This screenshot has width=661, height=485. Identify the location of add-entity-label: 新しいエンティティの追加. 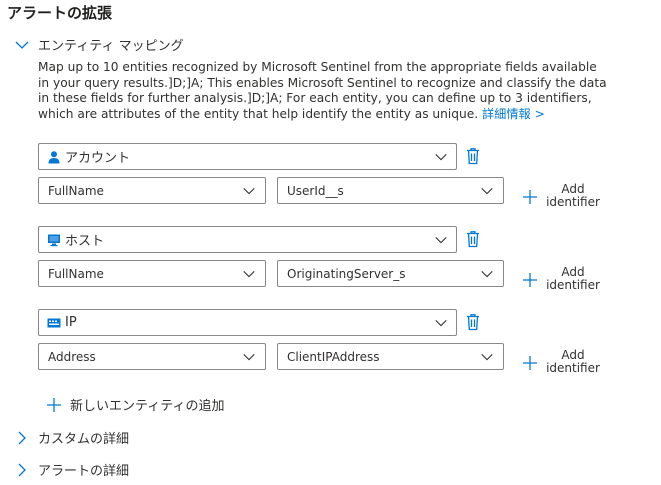
(147, 406).